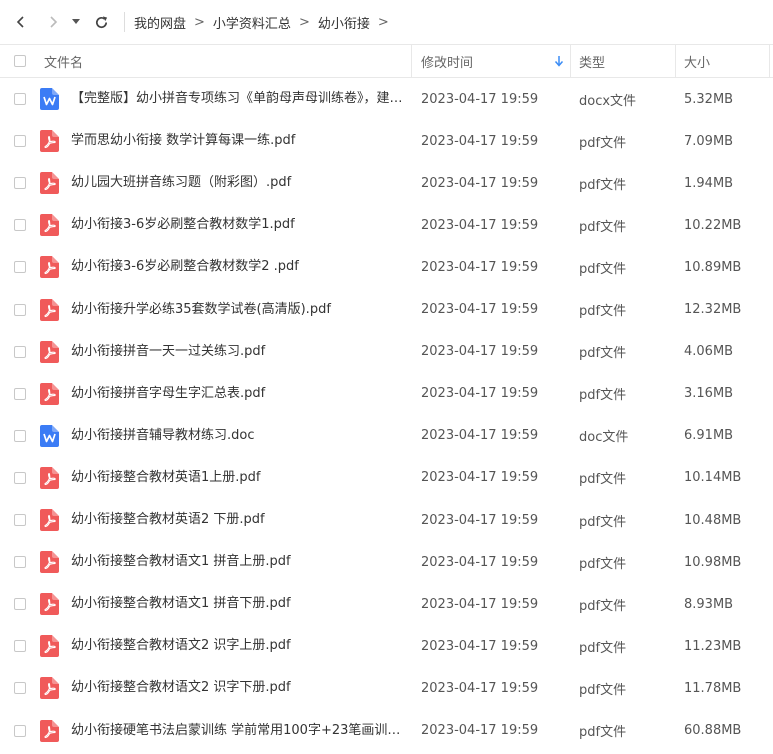  Describe the element at coordinates (237, 604) in the screenshot. I see `file-name: 幼小衔接整合教材语文1 拼音下册.pdf` at that location.